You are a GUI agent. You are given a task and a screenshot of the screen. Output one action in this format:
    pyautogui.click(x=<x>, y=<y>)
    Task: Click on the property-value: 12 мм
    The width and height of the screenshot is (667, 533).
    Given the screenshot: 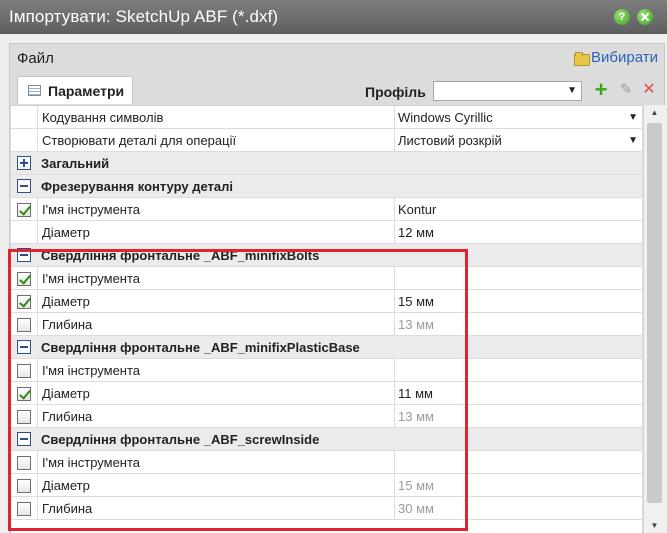 What is the action you would take?
    pyautogui.click(x=519, y=232)
    